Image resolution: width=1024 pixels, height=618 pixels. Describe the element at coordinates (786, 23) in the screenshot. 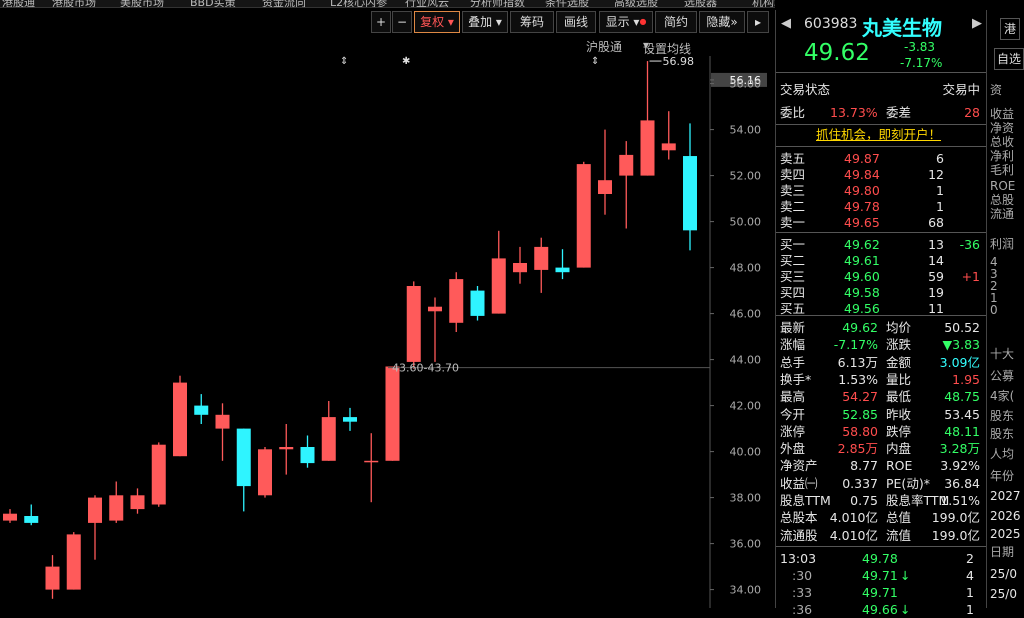

I see `prev-stock-icon: ◀` at that location.